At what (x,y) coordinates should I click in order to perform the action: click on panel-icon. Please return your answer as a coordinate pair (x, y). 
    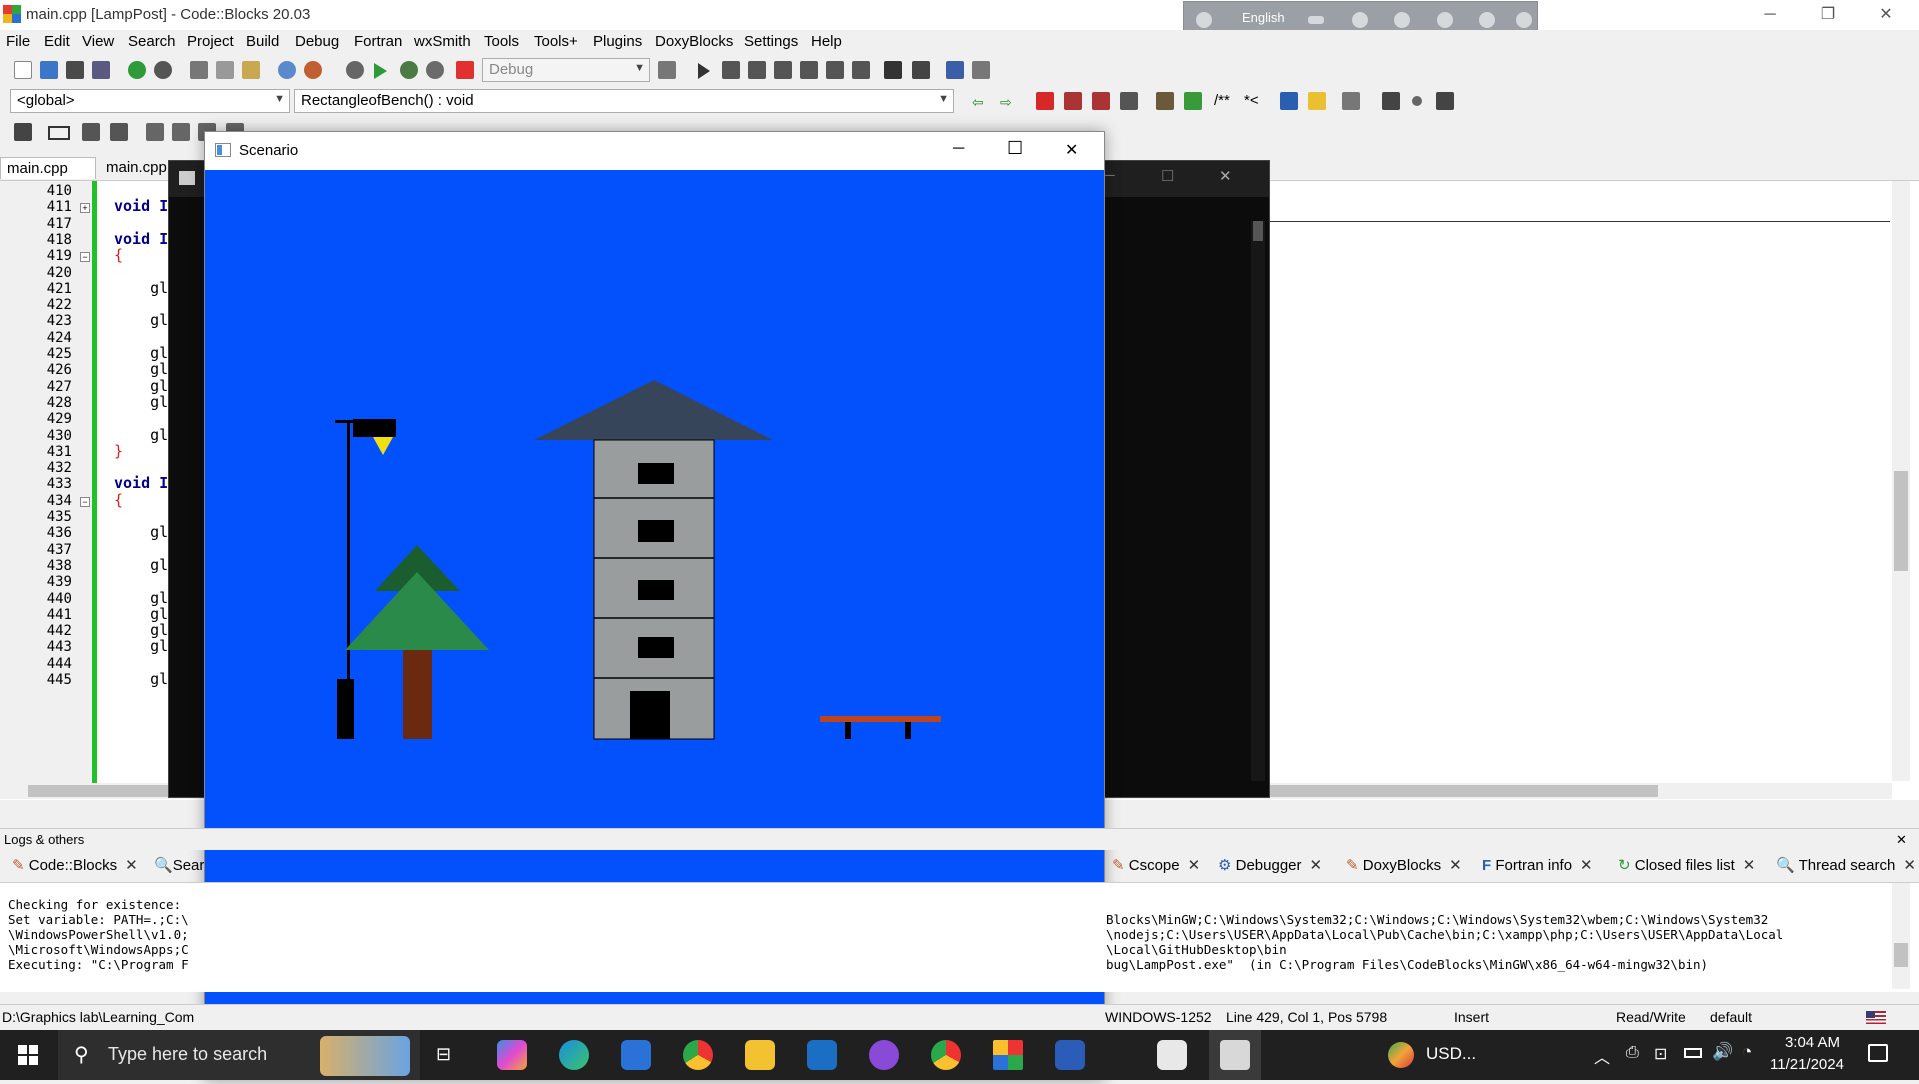
    Looking at the image, I should click on (155, 132).